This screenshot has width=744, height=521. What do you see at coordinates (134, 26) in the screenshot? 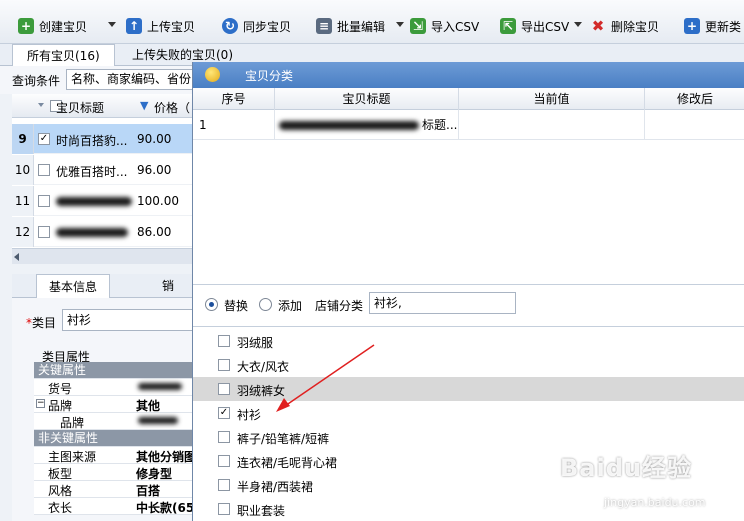
I see `upload-icon: ↑` at bounding box center [134, 26].